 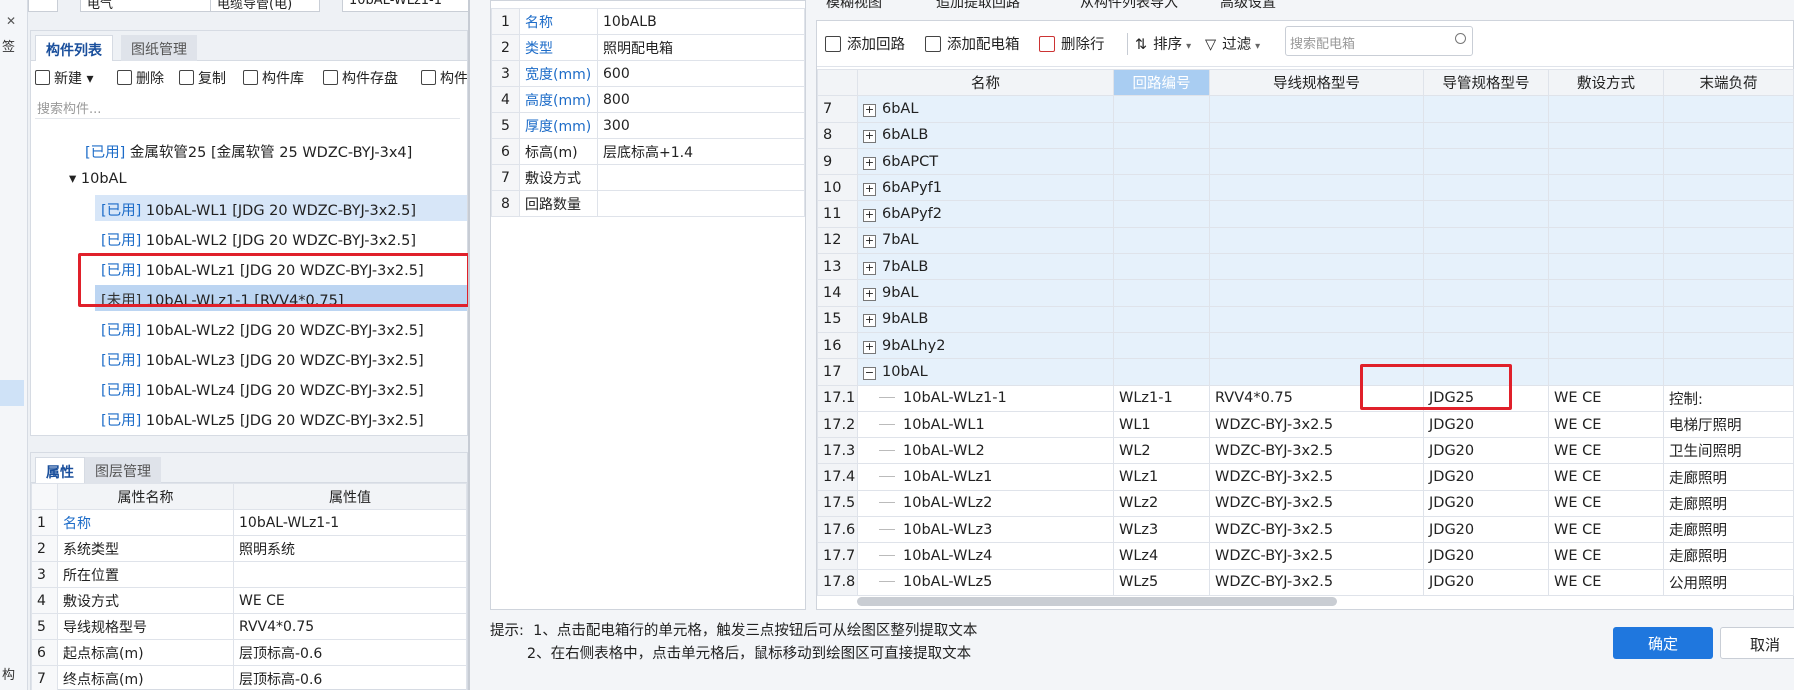 What do you see at coordinates (1305, 293) in the screenshot?
I see `box-group-row: 14 +9bAL` at bounding box center [1305, 293].